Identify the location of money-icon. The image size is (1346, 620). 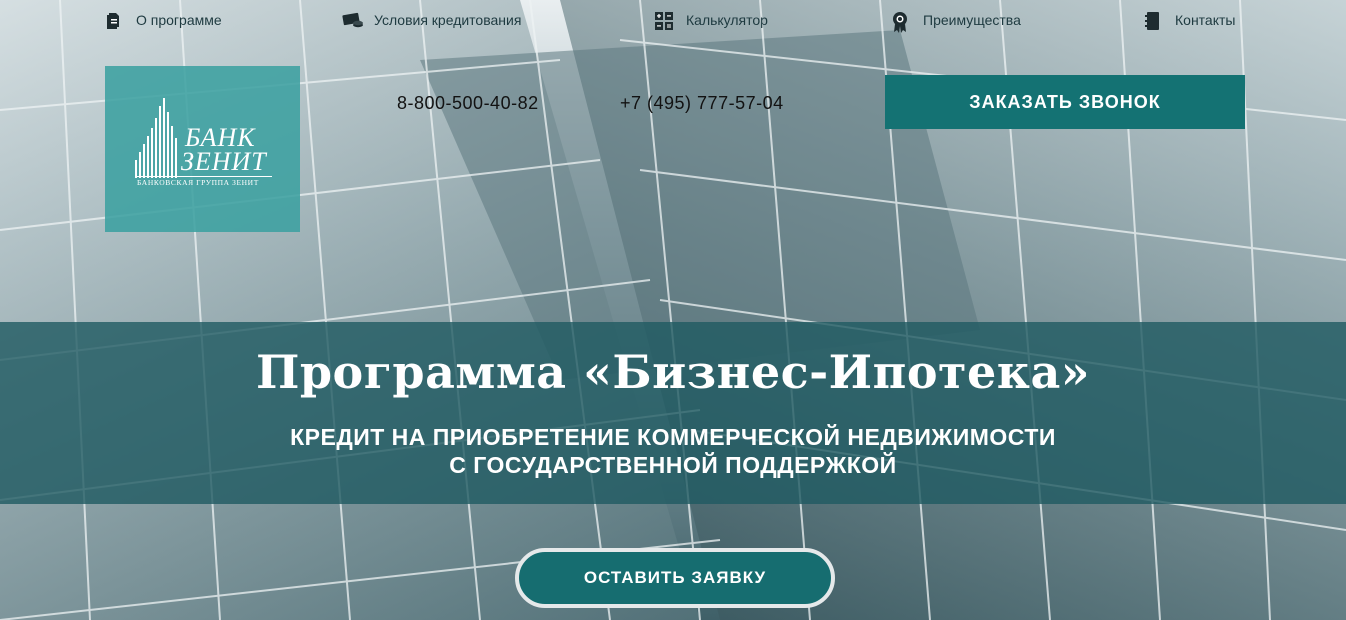
(352, 20).